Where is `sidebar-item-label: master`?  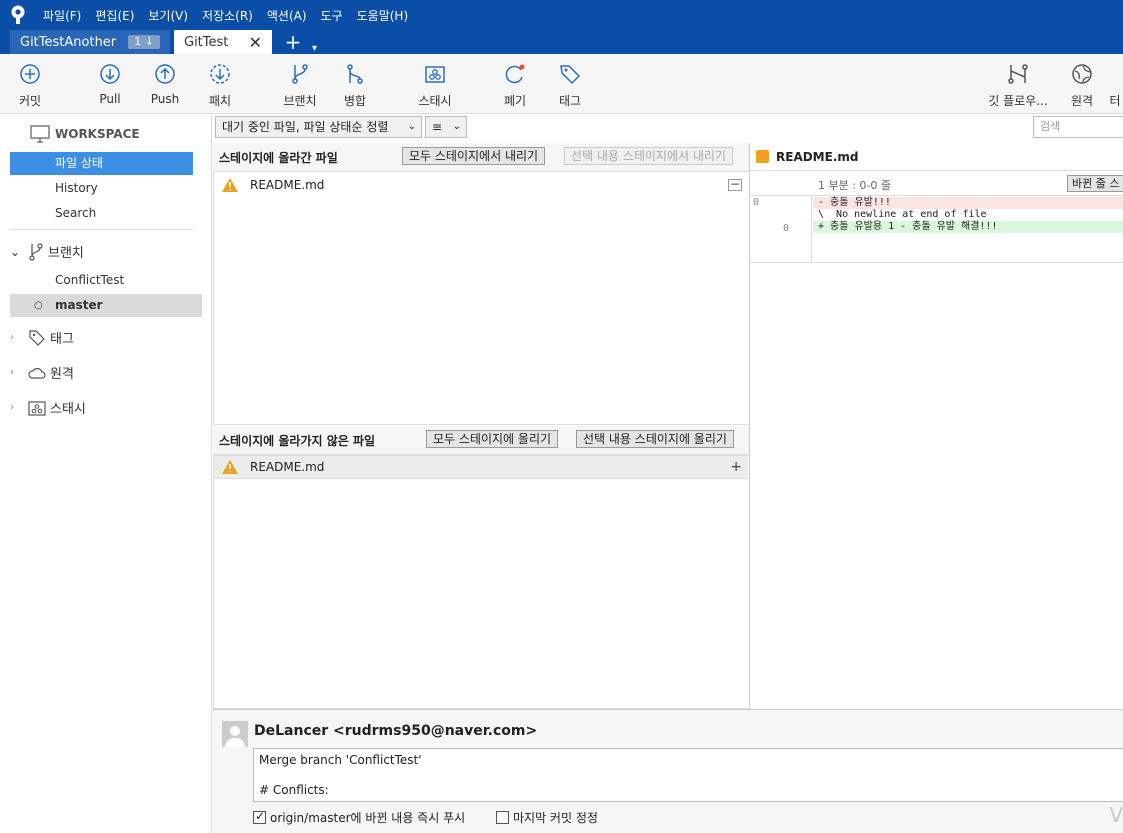
sidebar-item-label: master is located at coordinates (79, 305).